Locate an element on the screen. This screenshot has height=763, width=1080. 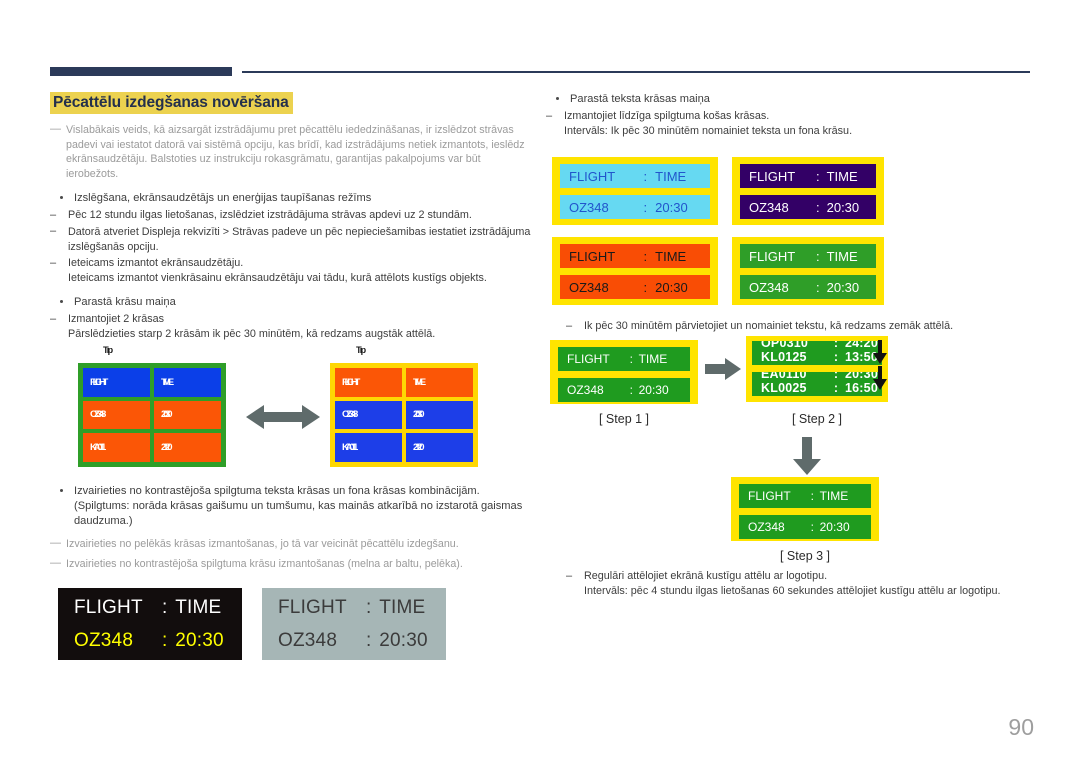
color-panel-header-row: FLIGHT : TIME is located at coordinates (635, 176).